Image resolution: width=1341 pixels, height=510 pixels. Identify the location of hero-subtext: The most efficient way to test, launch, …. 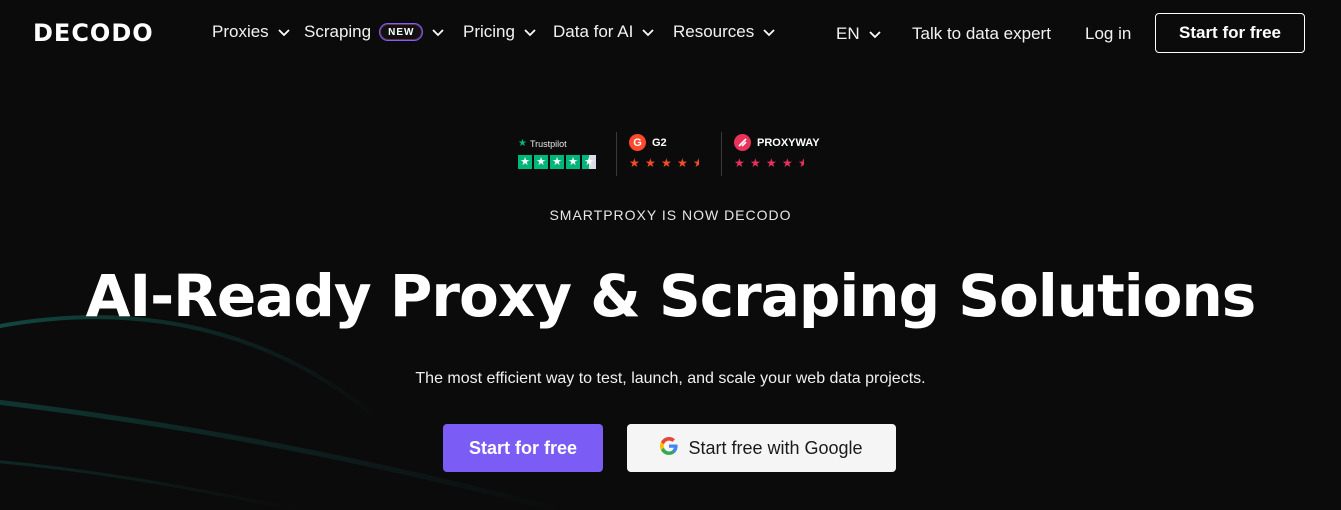
(670, 378).